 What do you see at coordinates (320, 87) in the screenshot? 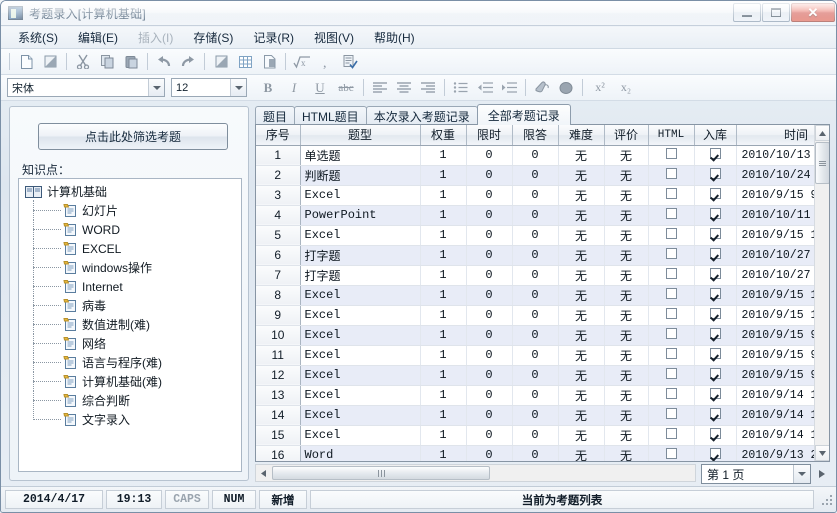
I see `underline-icon: U` at bounding box center [320, 87].